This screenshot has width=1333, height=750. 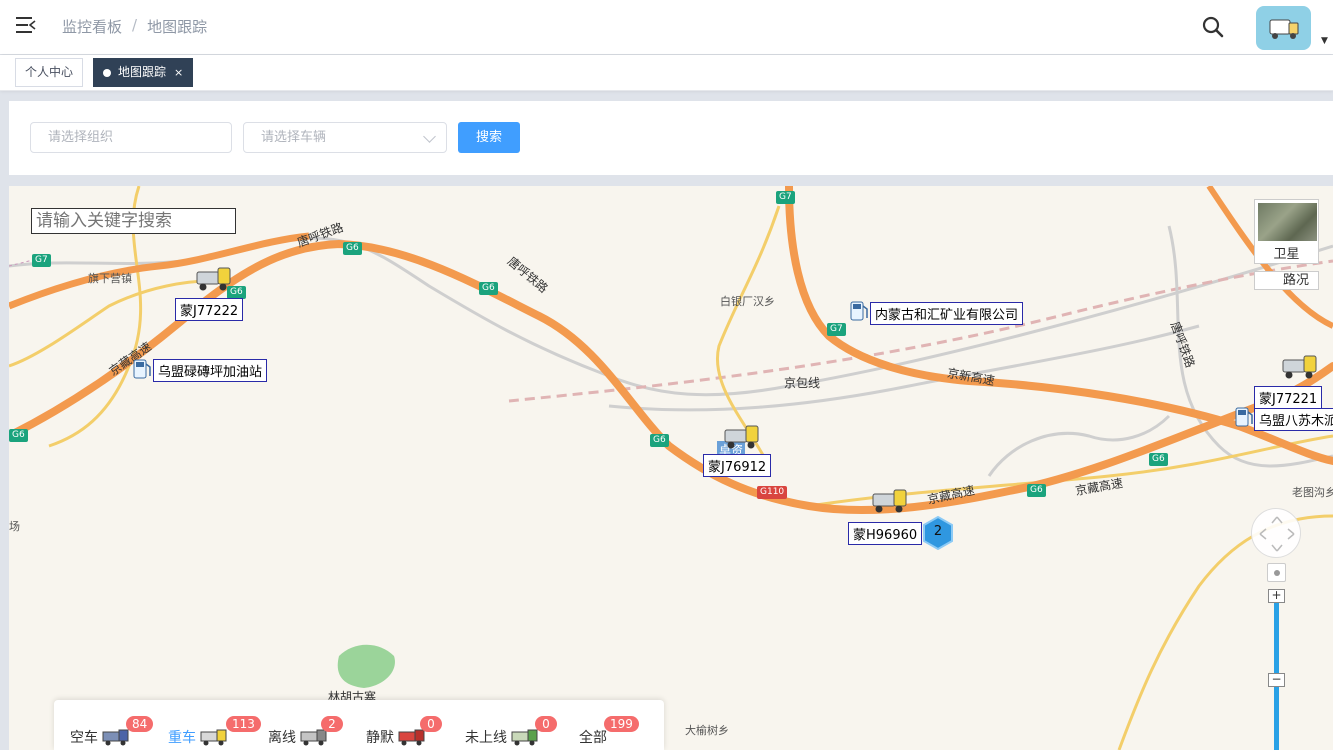 I want to click on truck-blue-icon, so click(x=115, y=737).